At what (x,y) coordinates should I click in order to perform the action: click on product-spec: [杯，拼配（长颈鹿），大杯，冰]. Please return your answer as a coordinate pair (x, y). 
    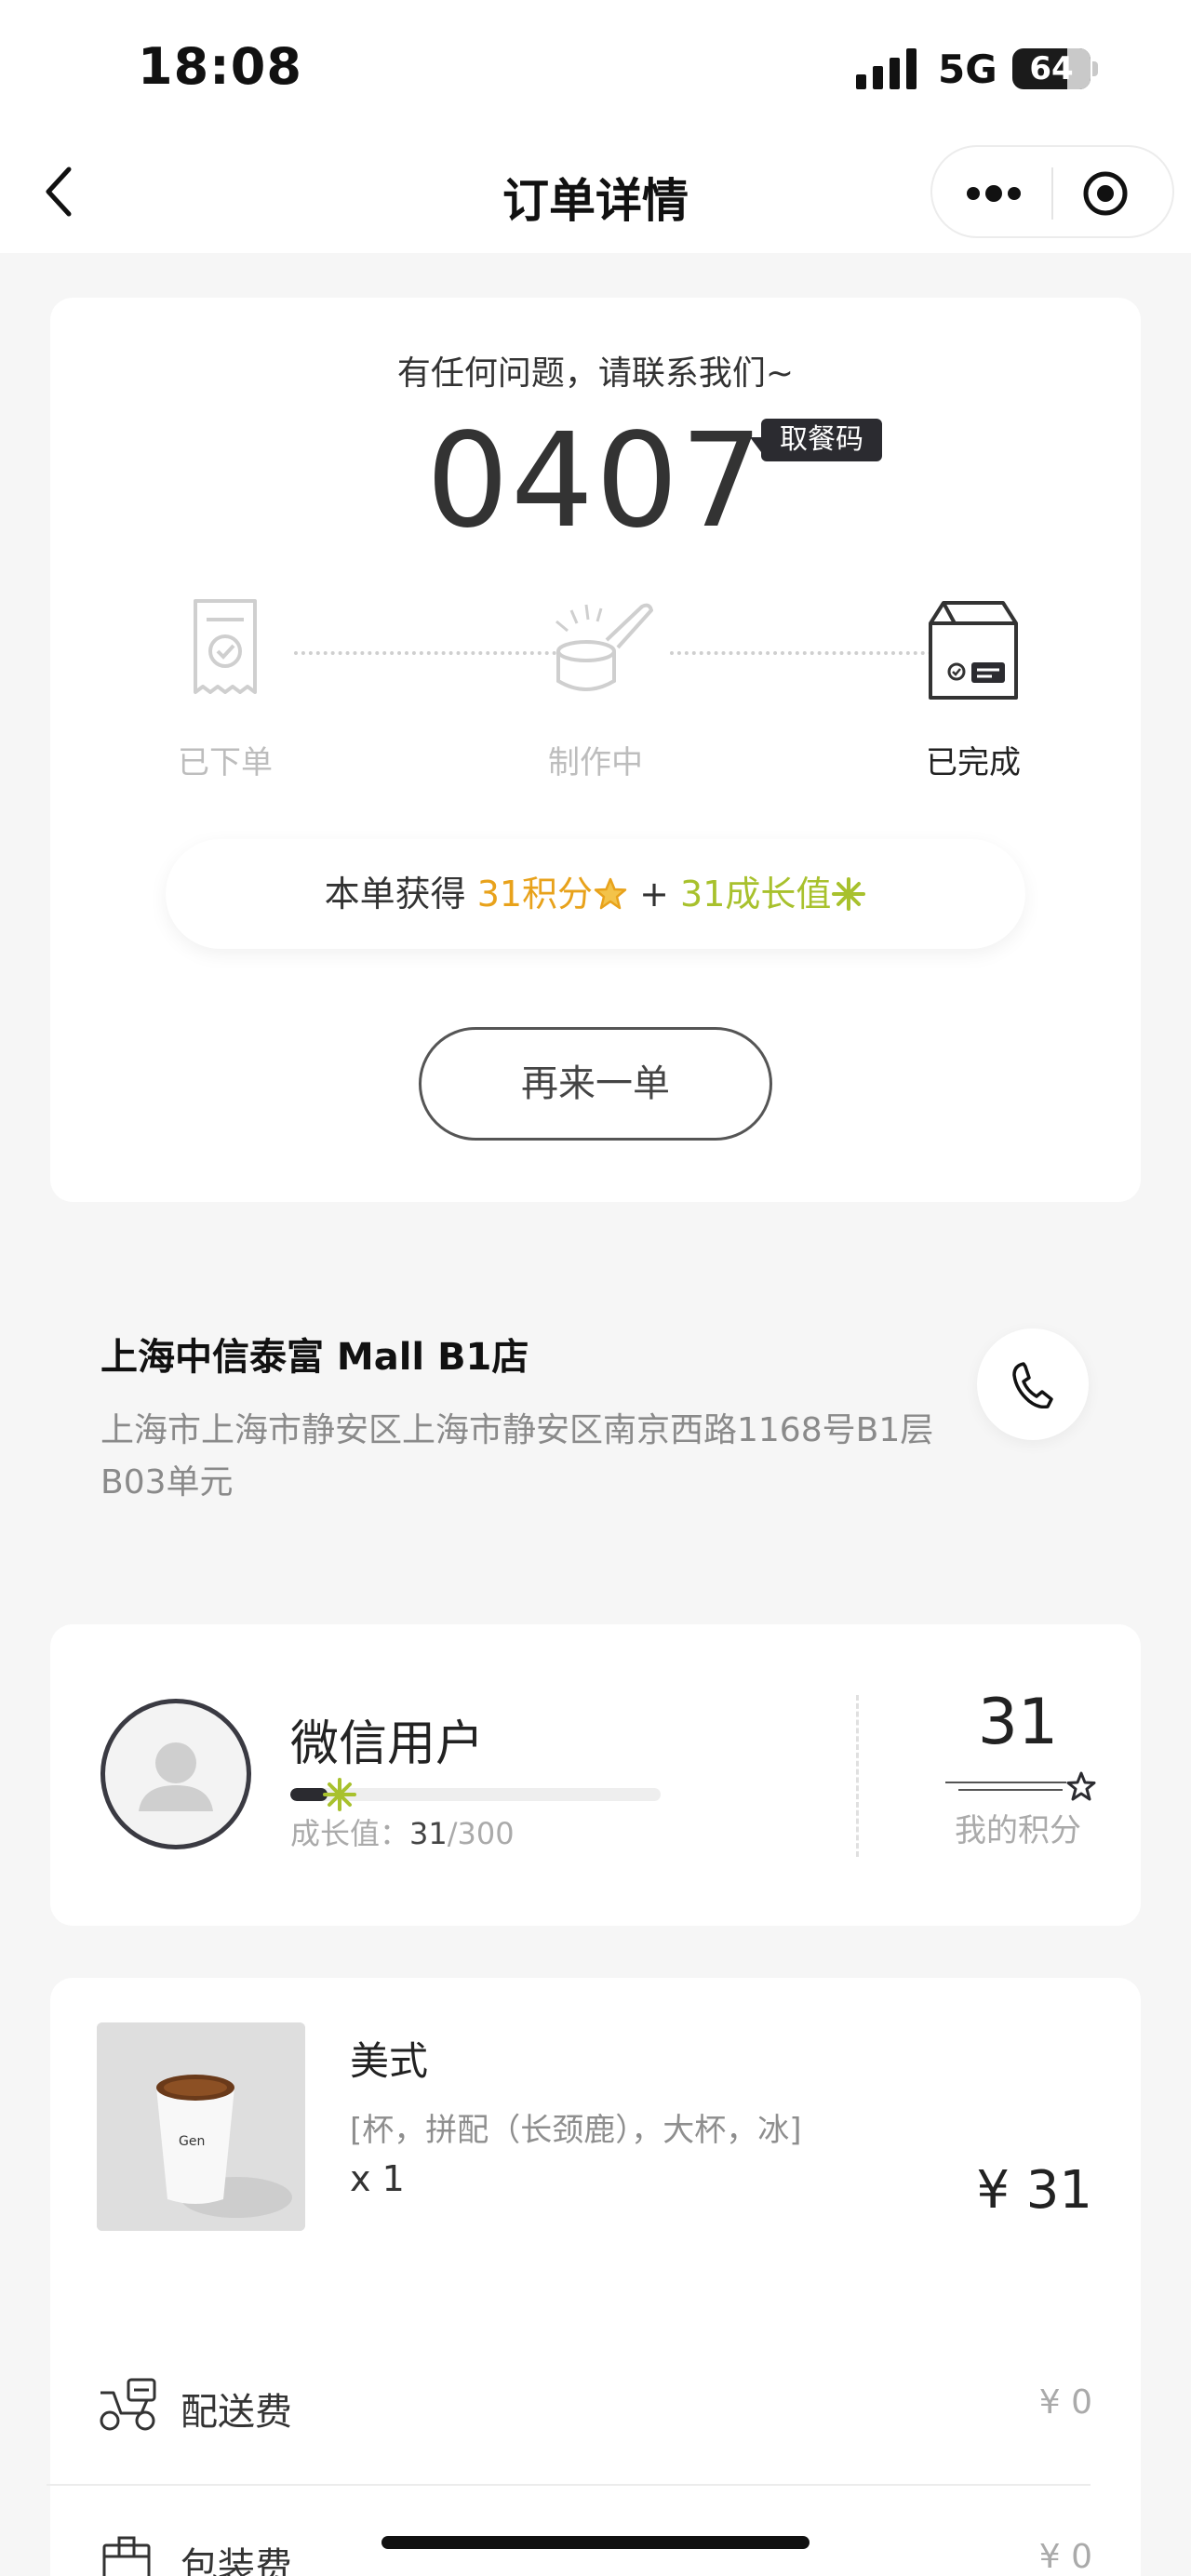
    Looking at the image, I should click on (576, 2130).